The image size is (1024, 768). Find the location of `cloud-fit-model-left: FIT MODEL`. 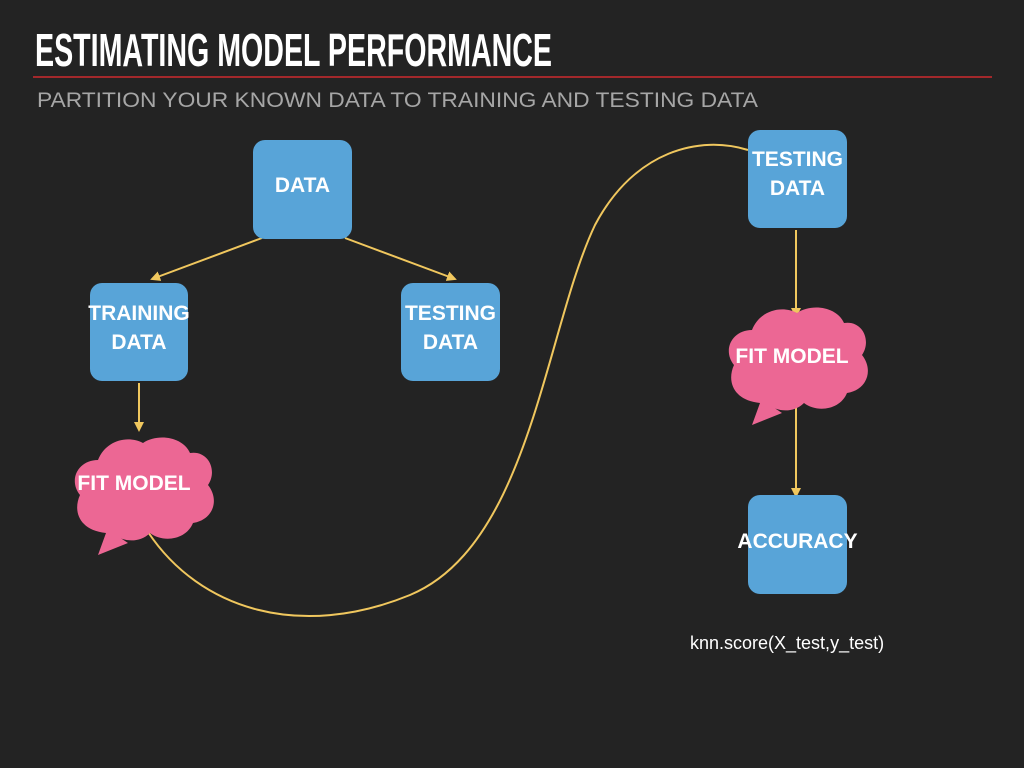

cloud-fit-model-left: FIT MODEL is located at coordinates (144, 496).